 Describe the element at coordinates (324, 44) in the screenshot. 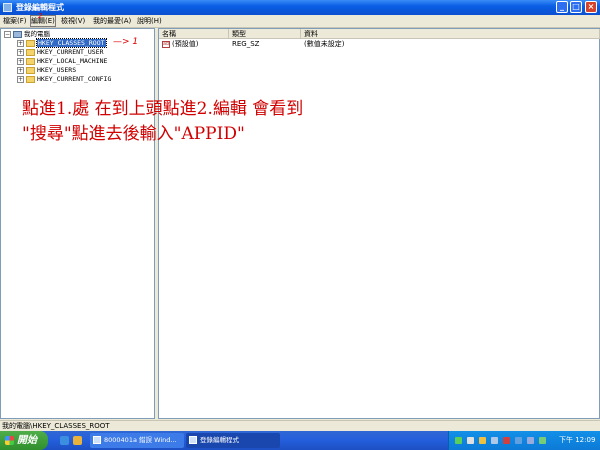

I see `value-row-data: (數值未設定)` at that location.